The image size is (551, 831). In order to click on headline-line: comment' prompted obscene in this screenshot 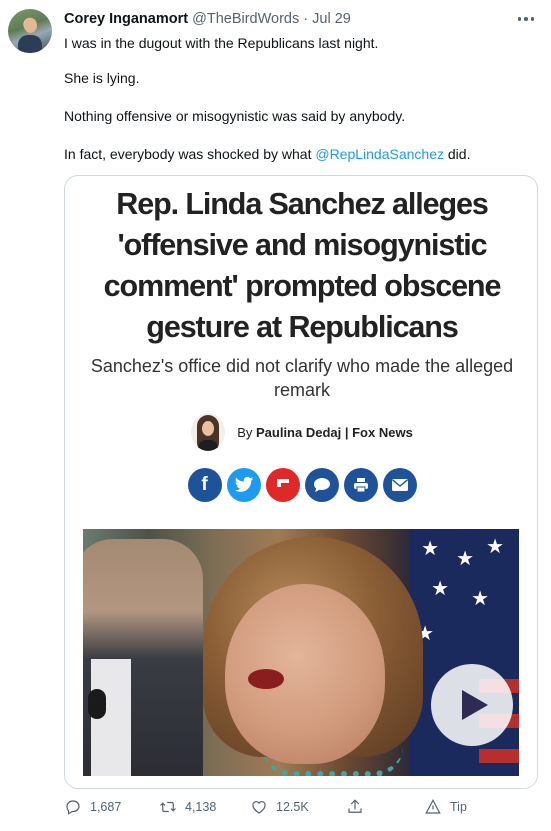, I will do `click(302, 286)`.